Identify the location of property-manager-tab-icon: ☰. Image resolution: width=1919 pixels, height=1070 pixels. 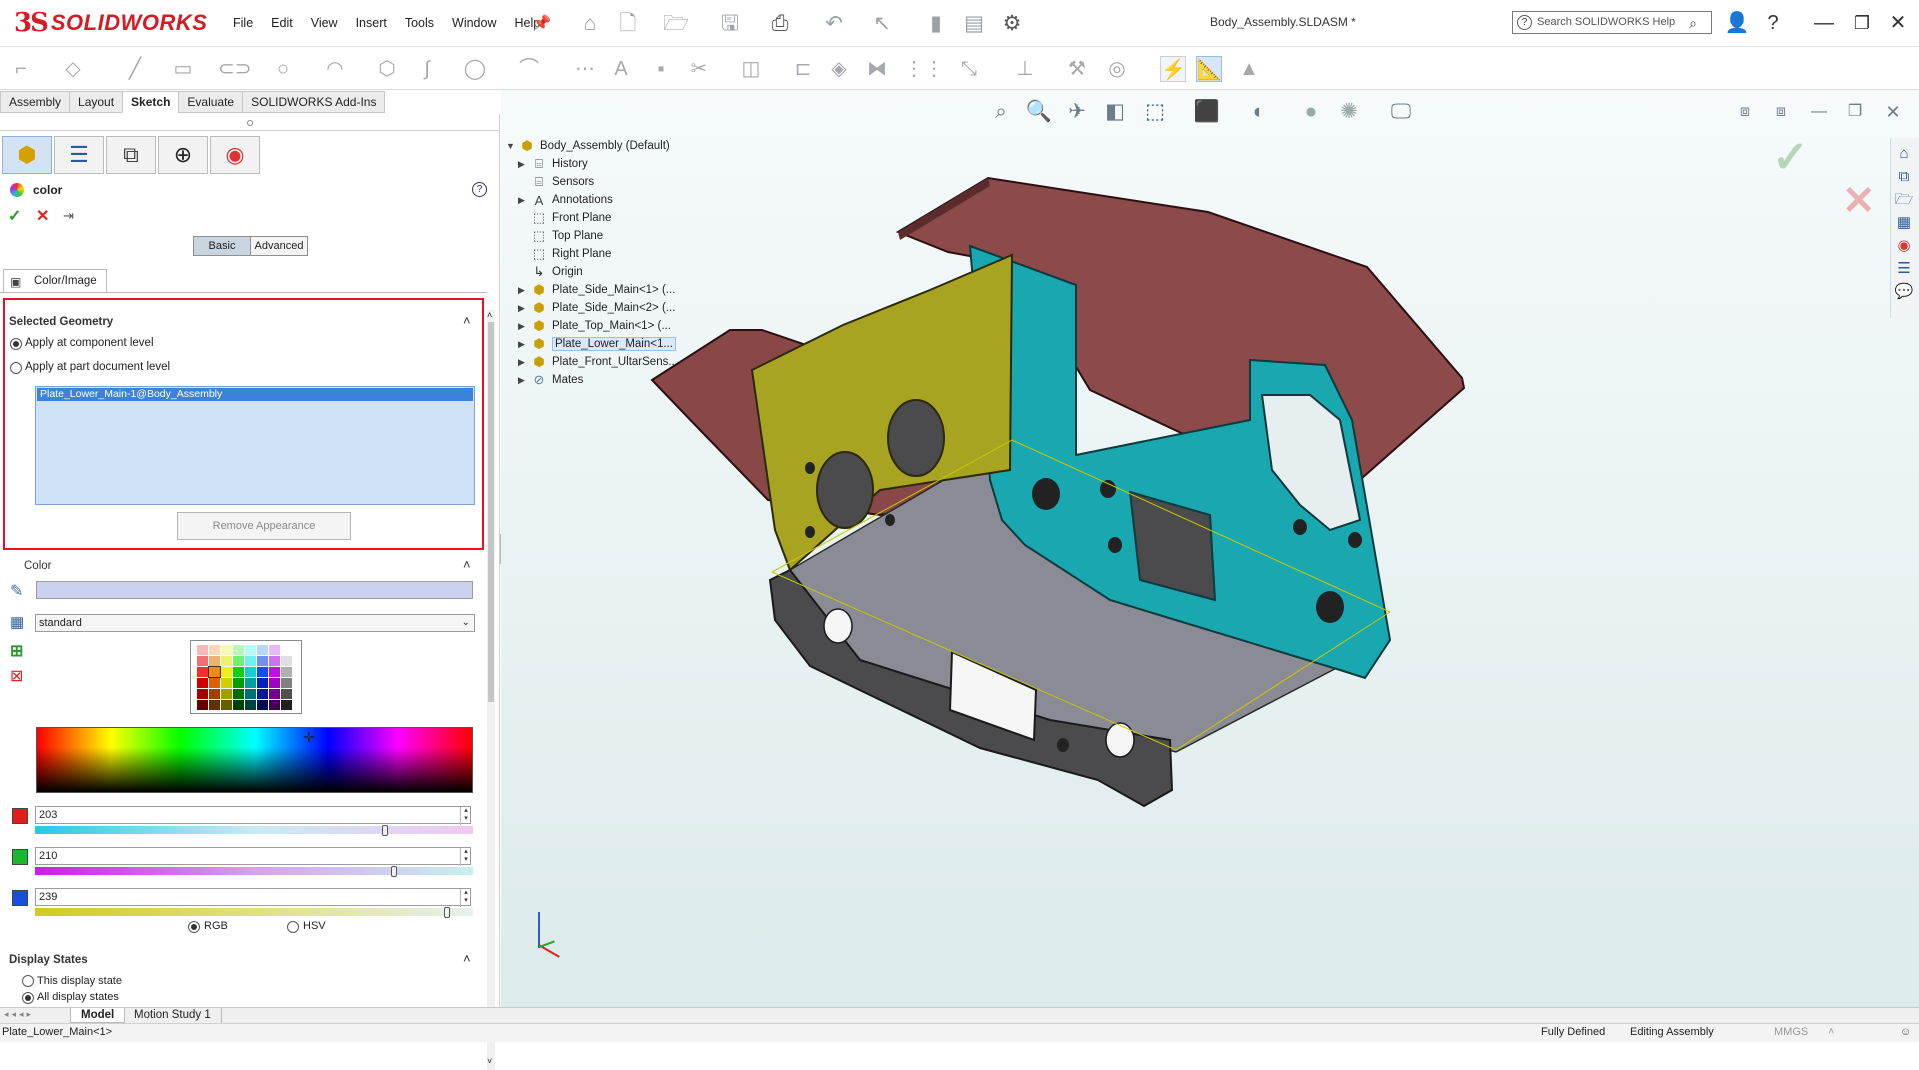
(79, 155).